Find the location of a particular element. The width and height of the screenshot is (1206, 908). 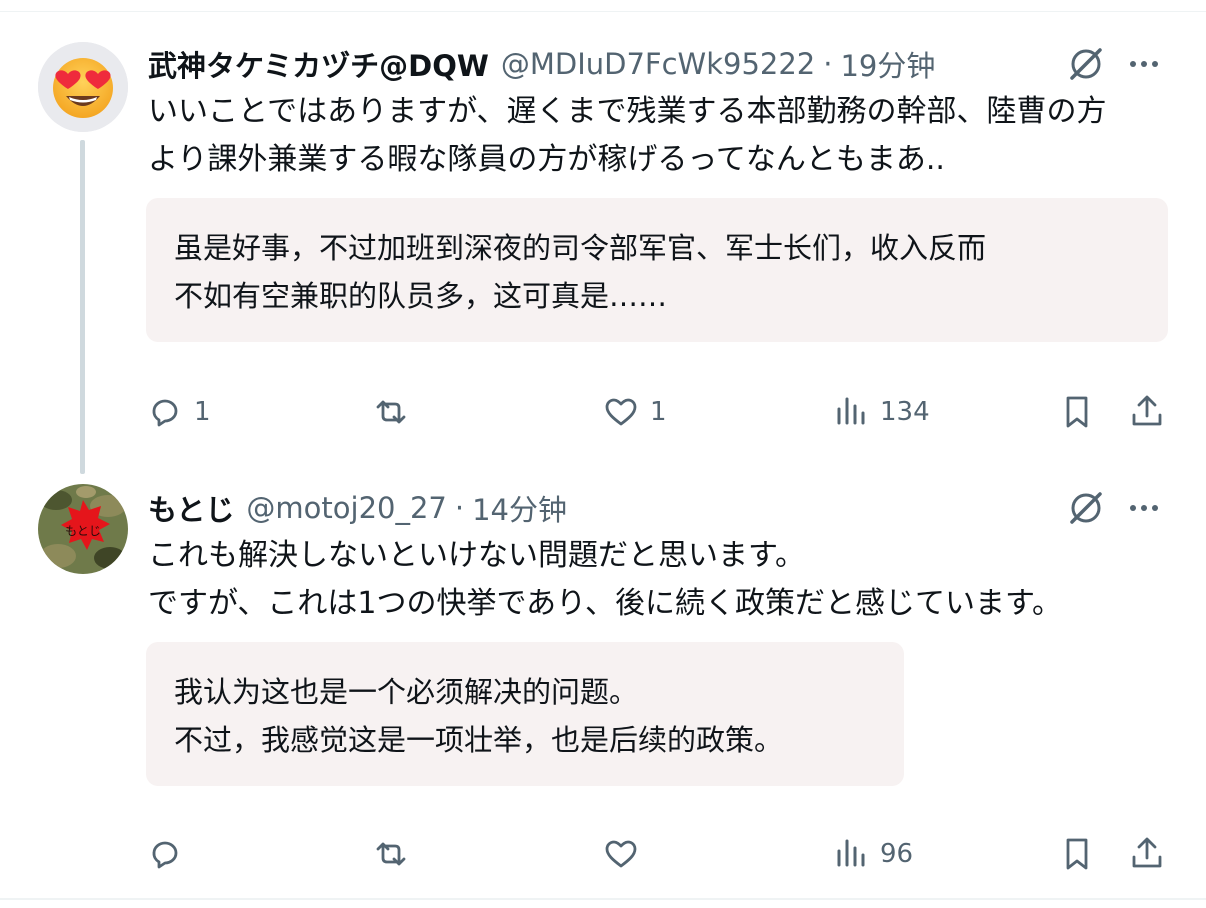

tweet-header: もとじ @motoj20_27 · 14分钟 is located at coordinates (357, 508).